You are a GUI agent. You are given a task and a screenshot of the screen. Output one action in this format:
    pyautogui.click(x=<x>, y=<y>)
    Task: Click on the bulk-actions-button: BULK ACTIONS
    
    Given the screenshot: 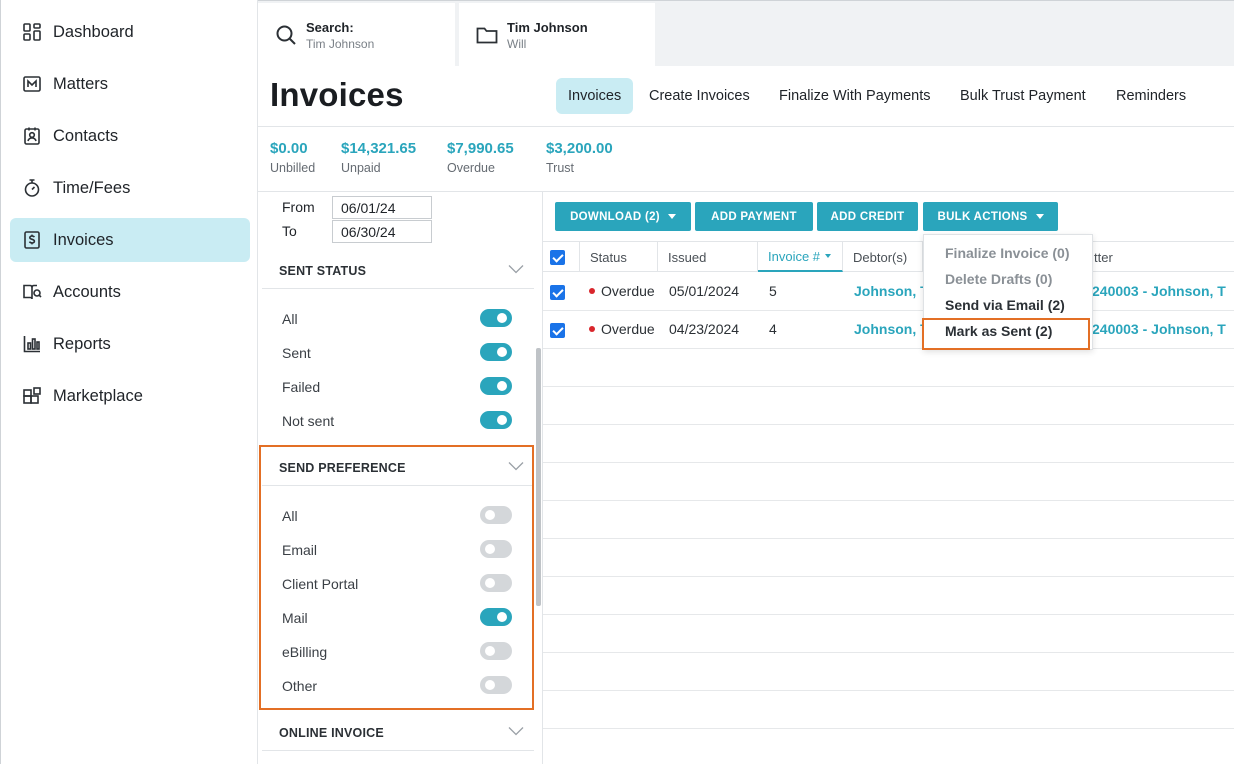 What is the action you would take?
    pyautogui.click(x=990, y=216)
    